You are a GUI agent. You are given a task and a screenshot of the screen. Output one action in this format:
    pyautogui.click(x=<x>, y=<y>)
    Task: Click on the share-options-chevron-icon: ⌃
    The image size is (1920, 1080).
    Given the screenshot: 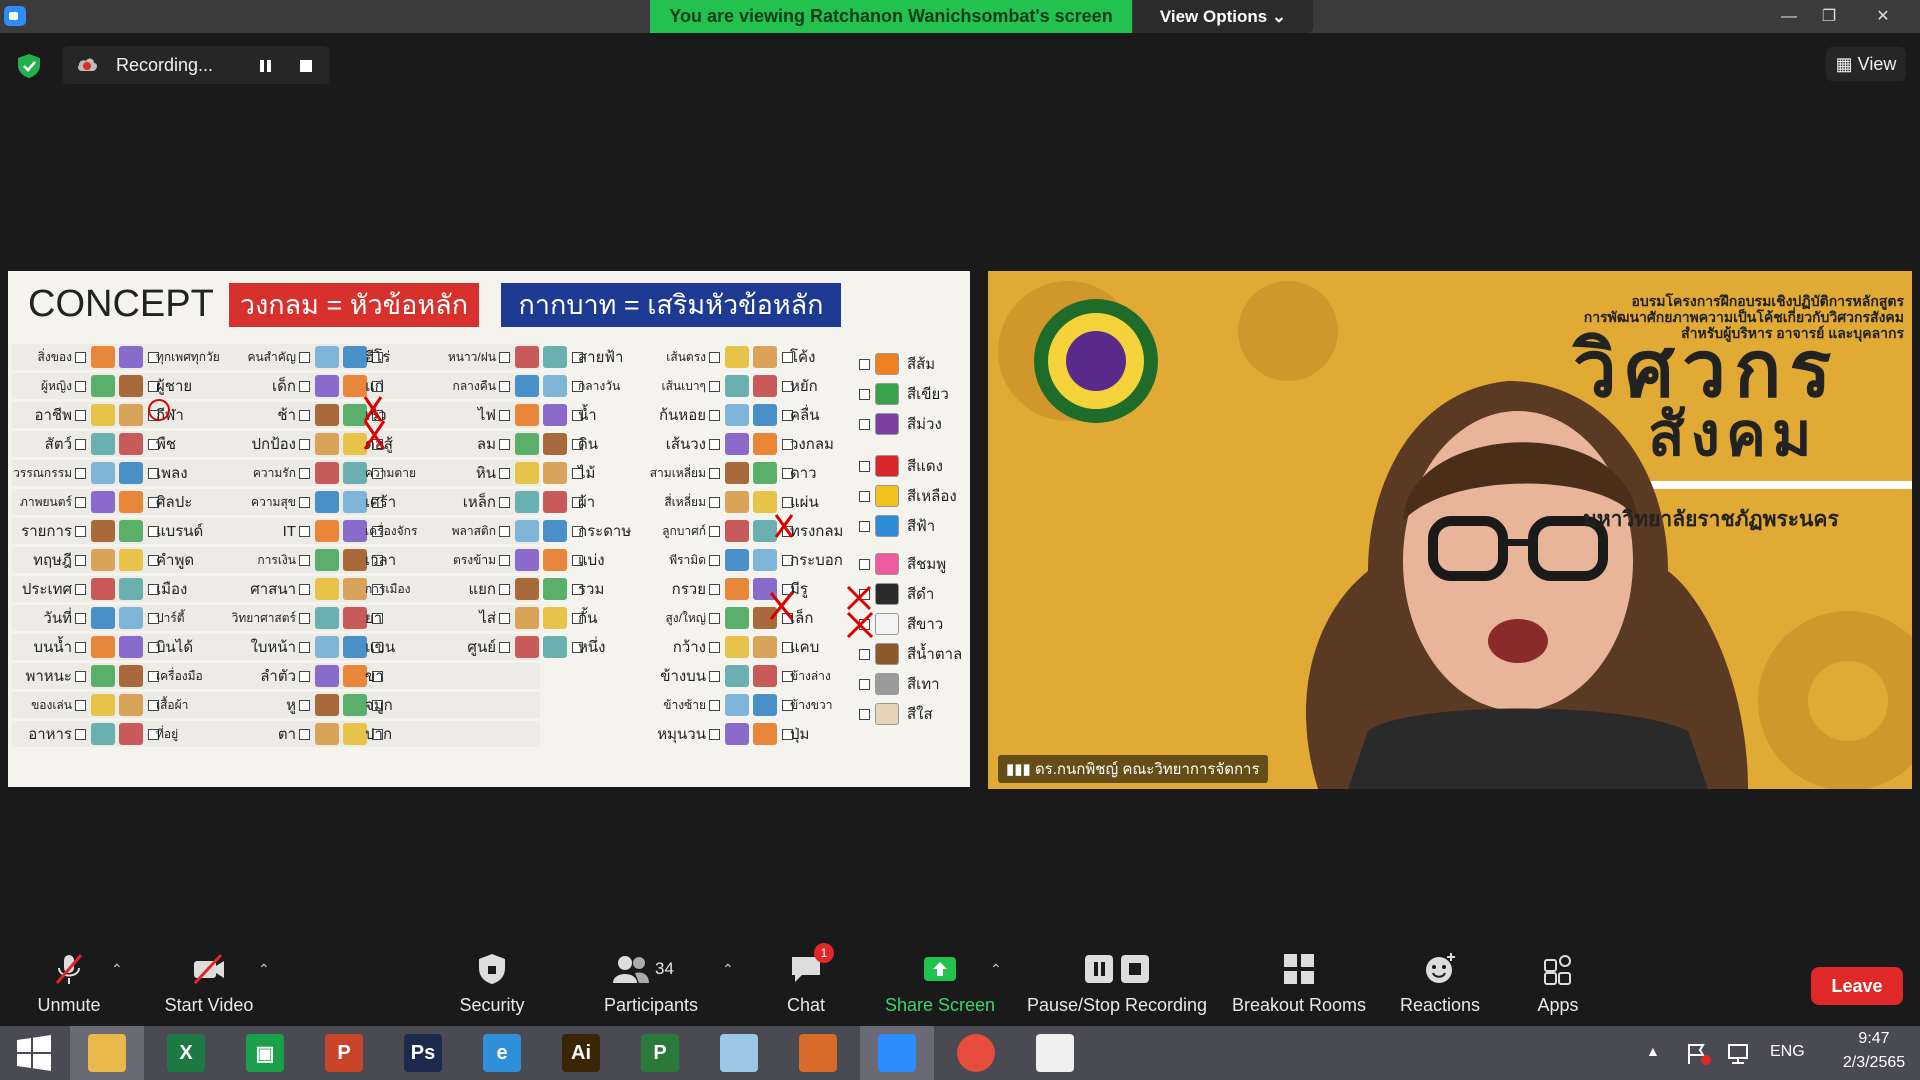 What is the action you would take?
    pyautogui.click(x=996, y=969)
    